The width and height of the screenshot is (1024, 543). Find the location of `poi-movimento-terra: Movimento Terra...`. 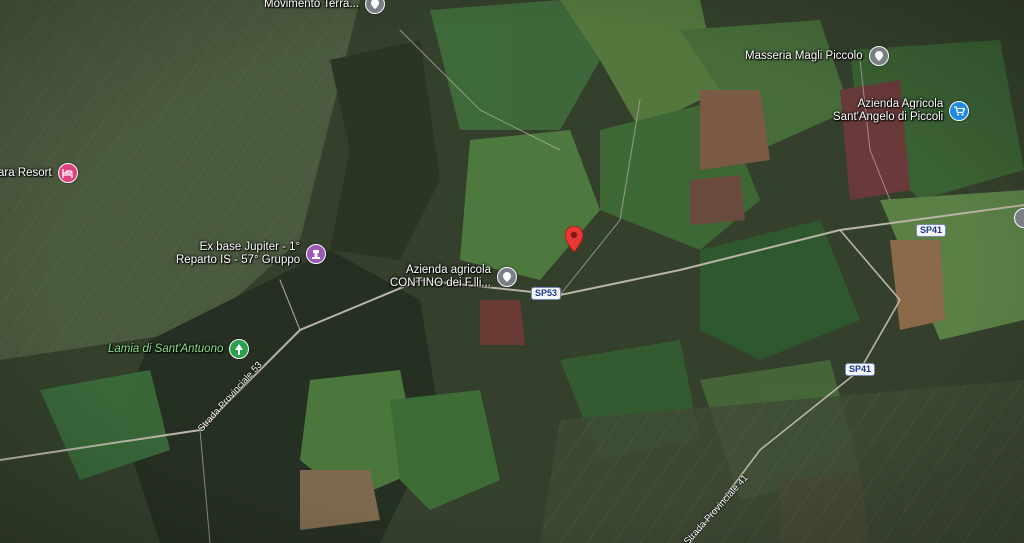

poi-movimento-terra: Movimento Terra... is located at coordinates (325, 7).